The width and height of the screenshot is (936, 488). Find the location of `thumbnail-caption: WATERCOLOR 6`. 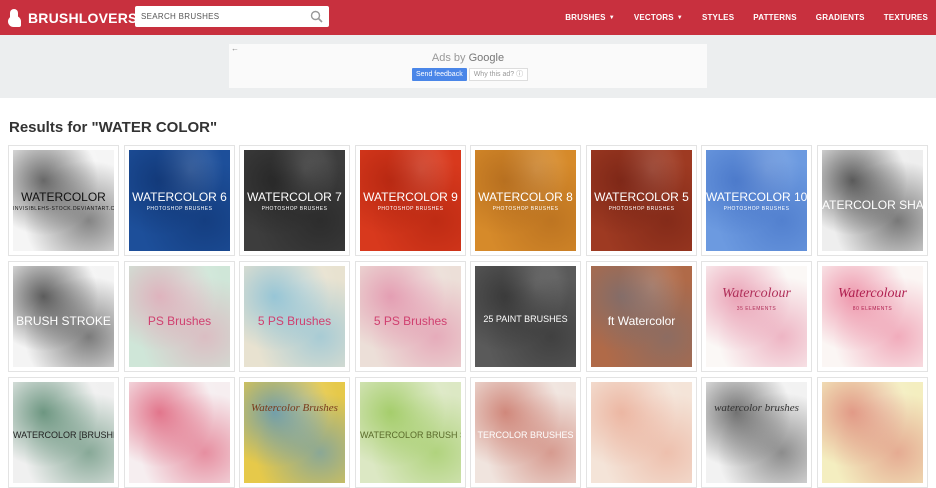

thumbnail-caption: WATERCOLOR 6 is located at coordinates (179, 197).